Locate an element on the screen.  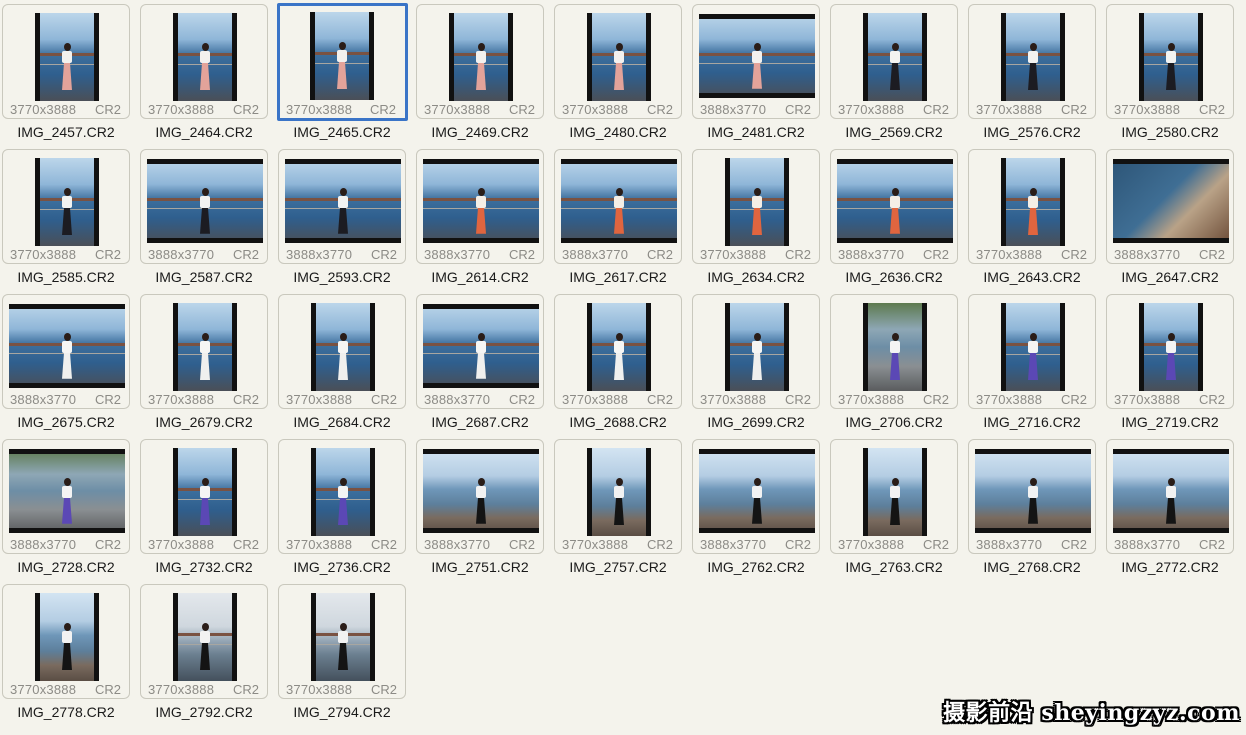
file-name: IMG_2647.CR2 is located at coordinates (1170, 277).